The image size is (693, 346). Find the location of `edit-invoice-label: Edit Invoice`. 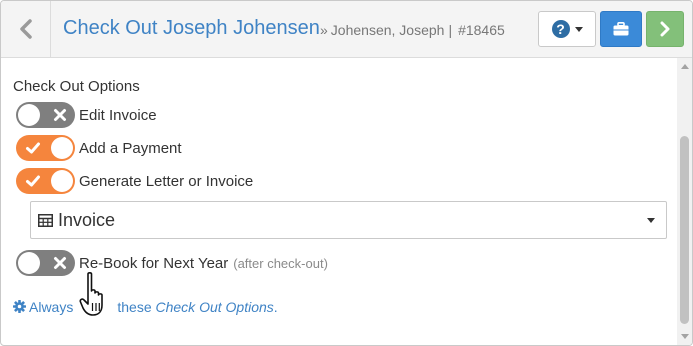

edit-invoice-label: Edit Invoice is located at coordinates (118, 115).